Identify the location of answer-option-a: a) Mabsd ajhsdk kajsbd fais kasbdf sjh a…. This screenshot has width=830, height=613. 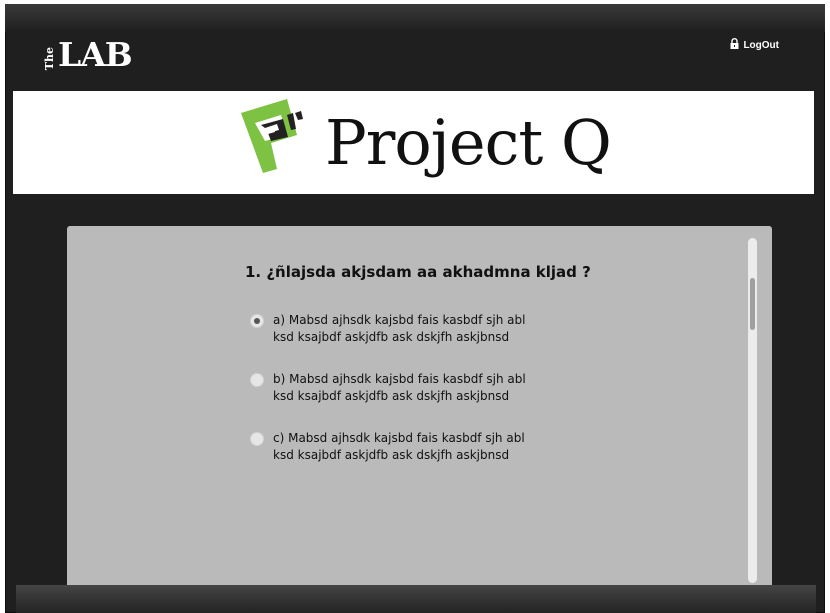
(410, 329).